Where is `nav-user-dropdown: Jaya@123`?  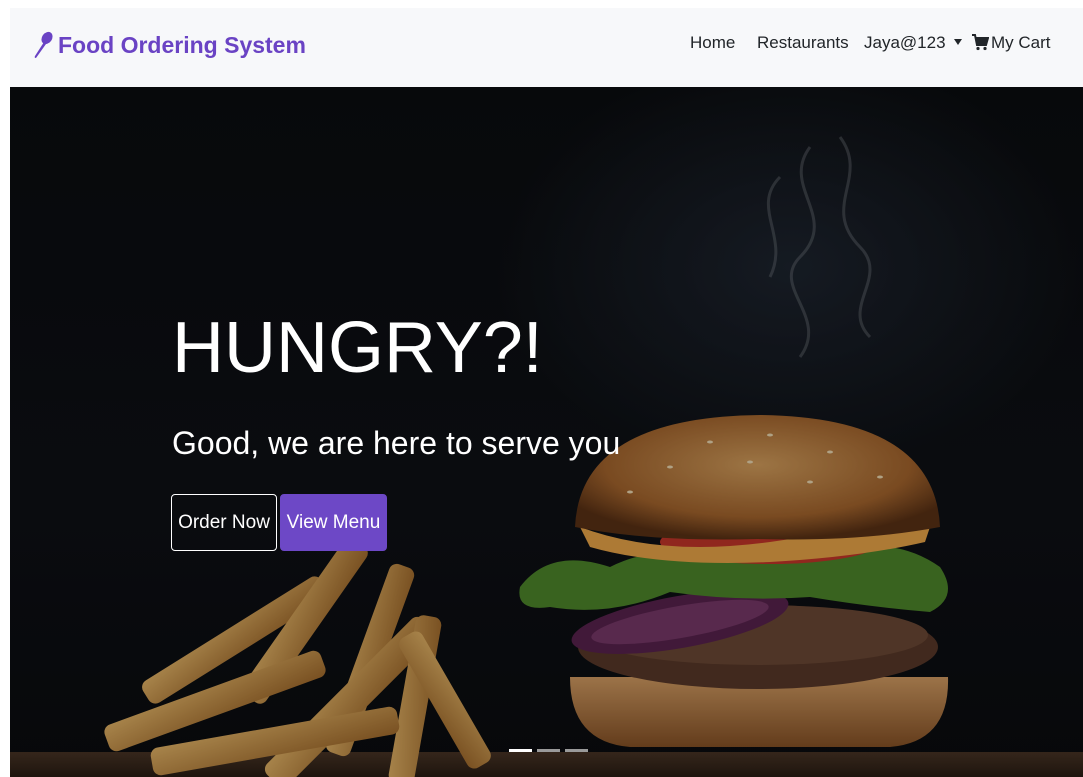
nav-user-dropdown: Jaya@123 is located at coordinates (913, 43).